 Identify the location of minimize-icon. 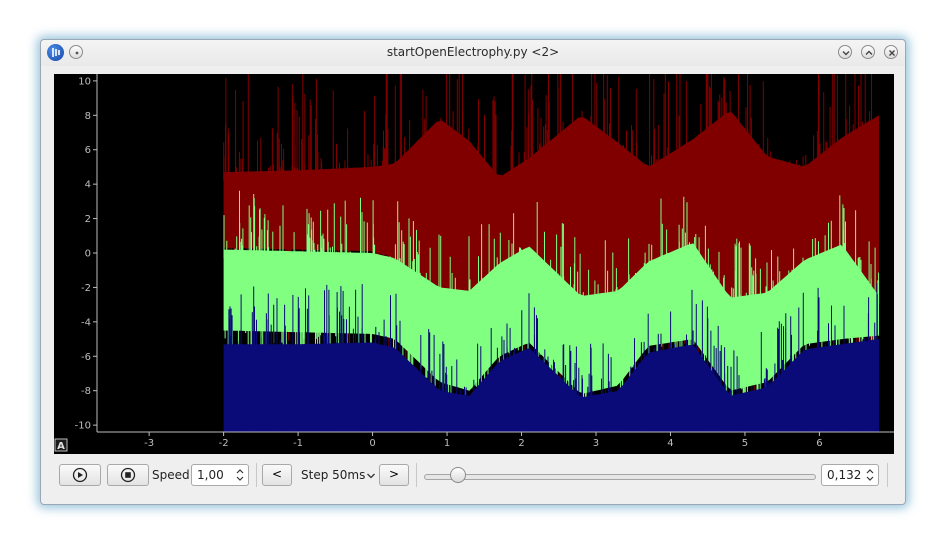
(845, 52).